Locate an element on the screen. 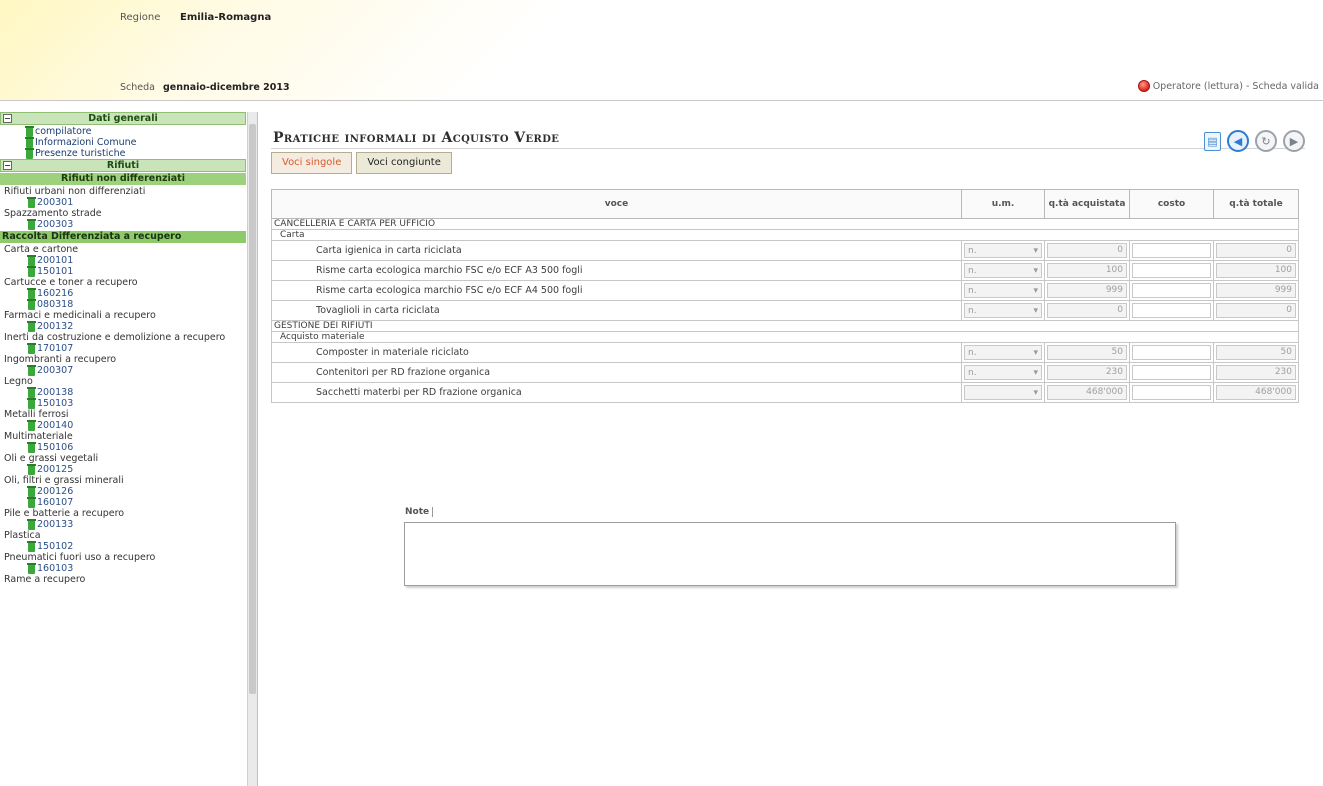  code-link: 200133 is located at coordinates (123, 524).